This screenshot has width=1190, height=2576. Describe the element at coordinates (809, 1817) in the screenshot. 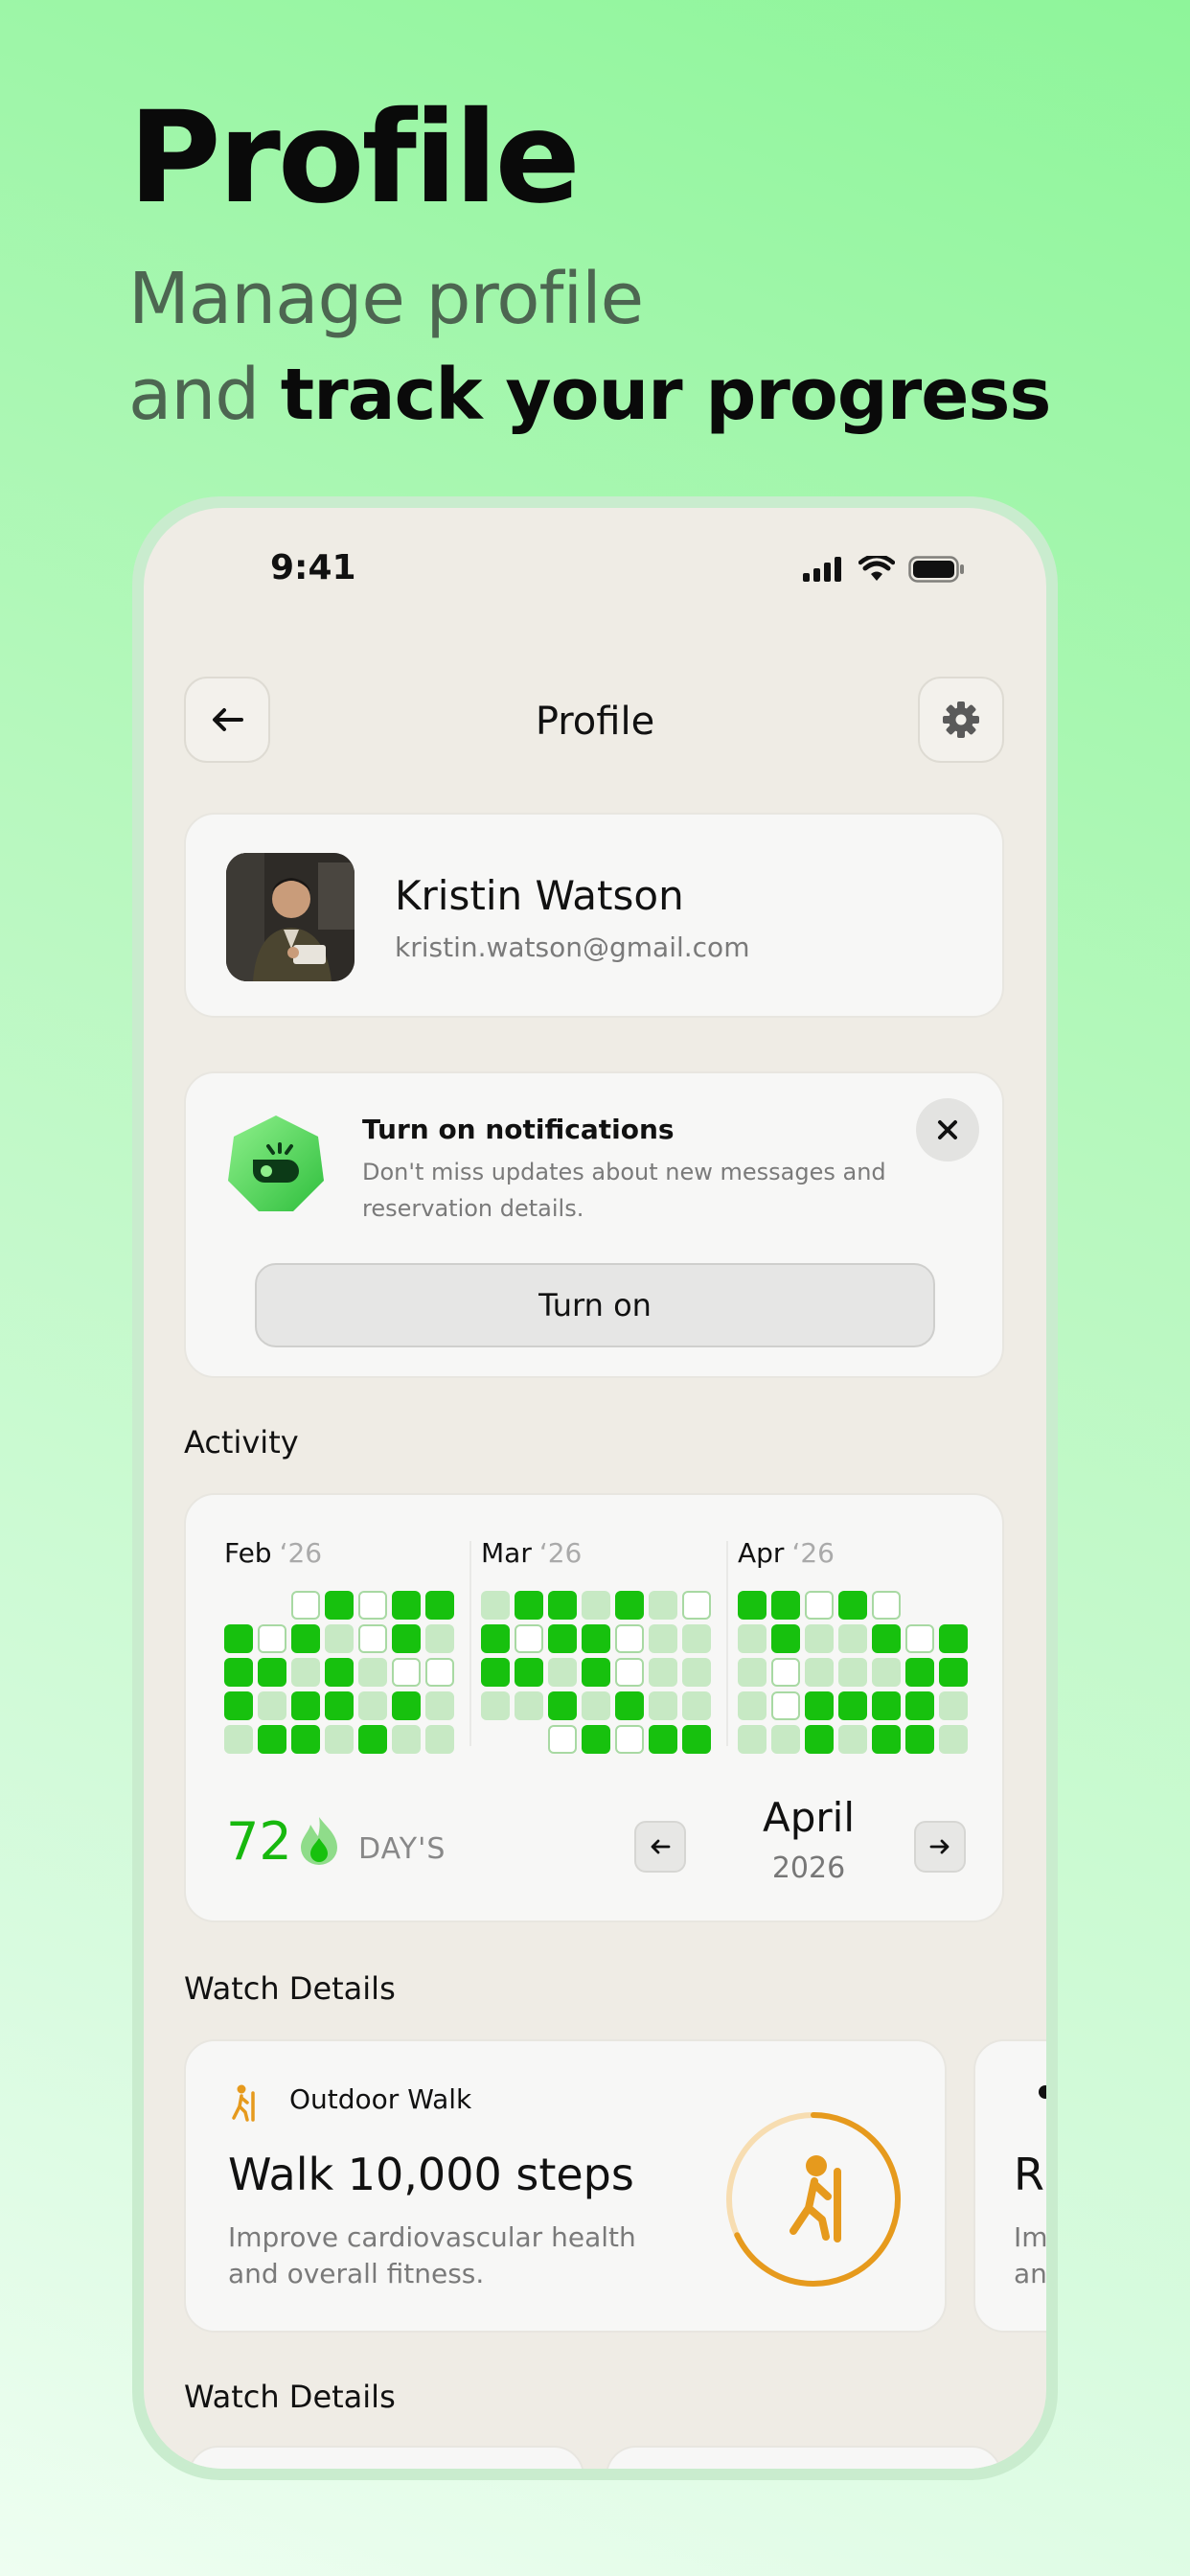

I see `selected-month: April` at that location.